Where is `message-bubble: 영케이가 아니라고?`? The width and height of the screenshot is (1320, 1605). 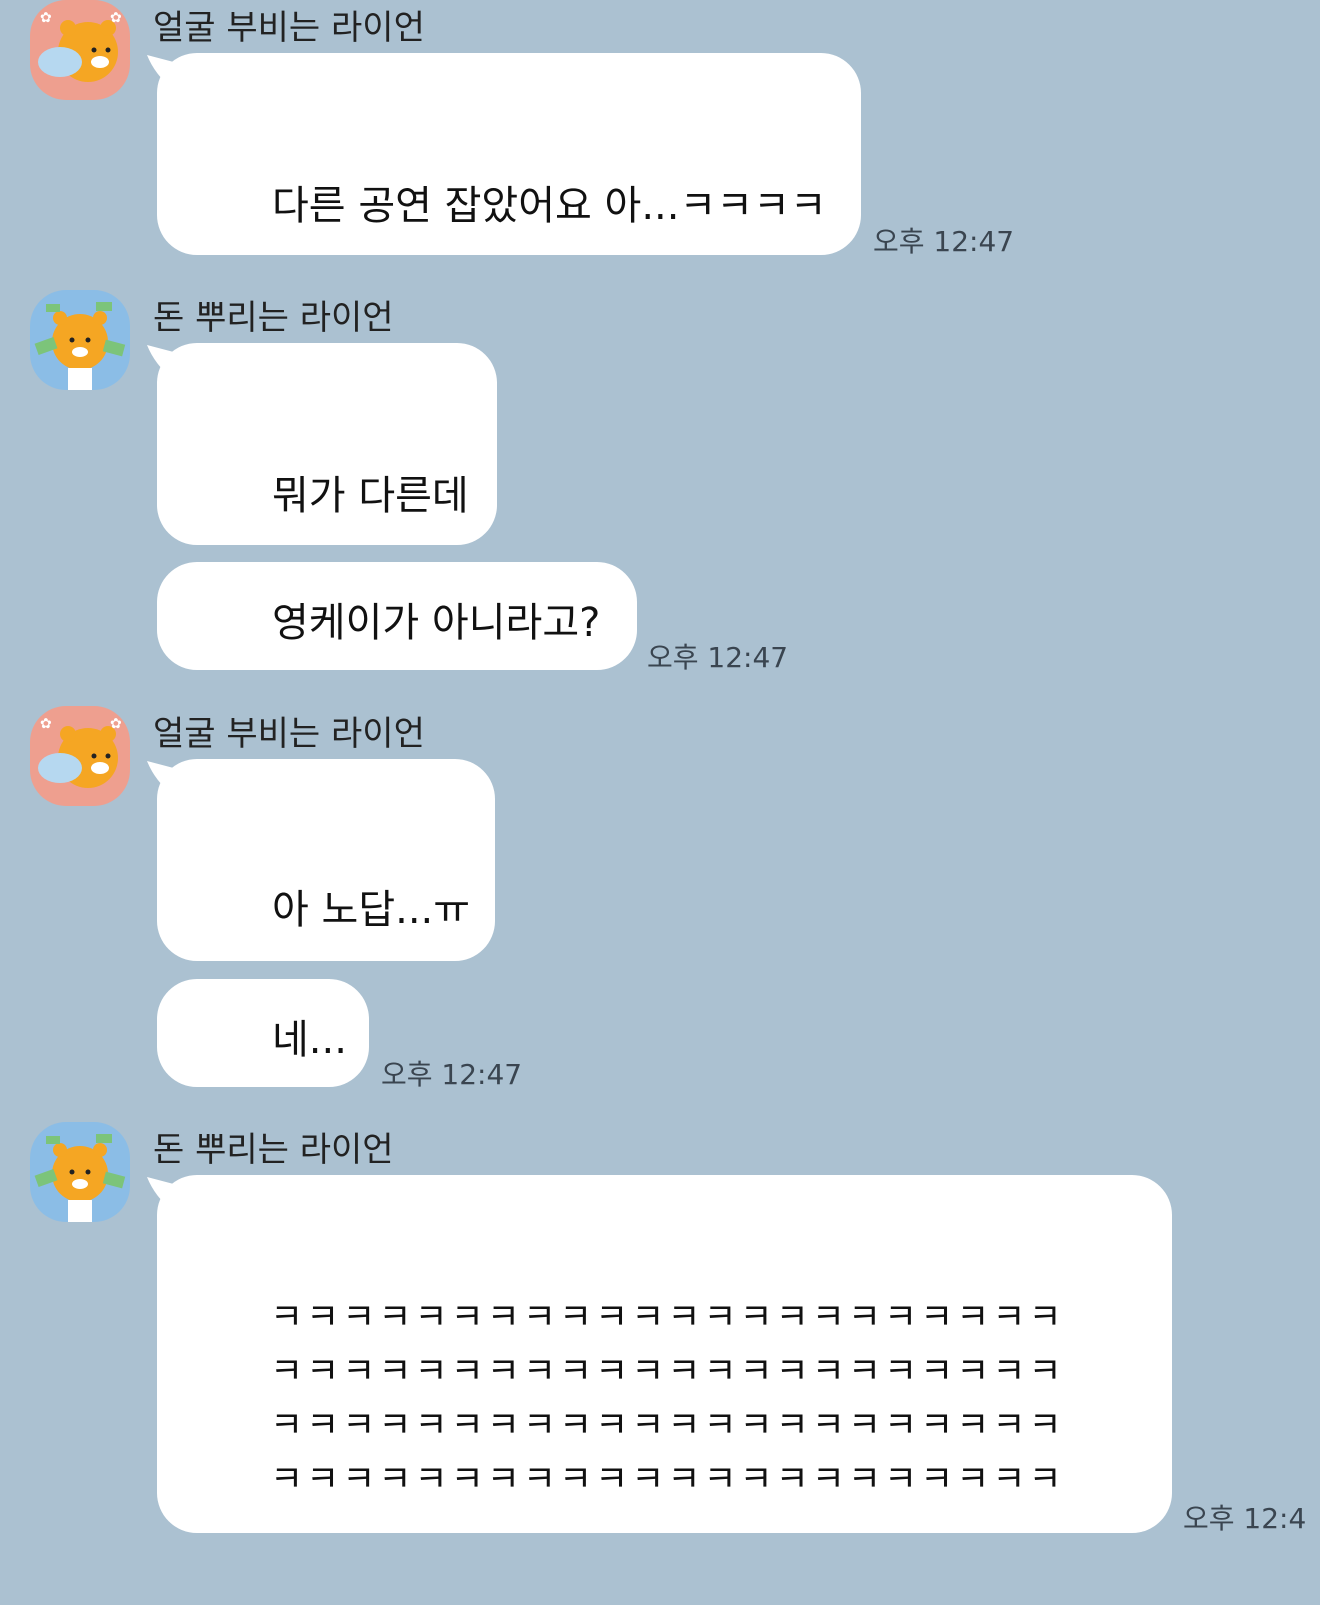
message-bubble: 영케이가 아니라고? is located at coordinates (397, 616).